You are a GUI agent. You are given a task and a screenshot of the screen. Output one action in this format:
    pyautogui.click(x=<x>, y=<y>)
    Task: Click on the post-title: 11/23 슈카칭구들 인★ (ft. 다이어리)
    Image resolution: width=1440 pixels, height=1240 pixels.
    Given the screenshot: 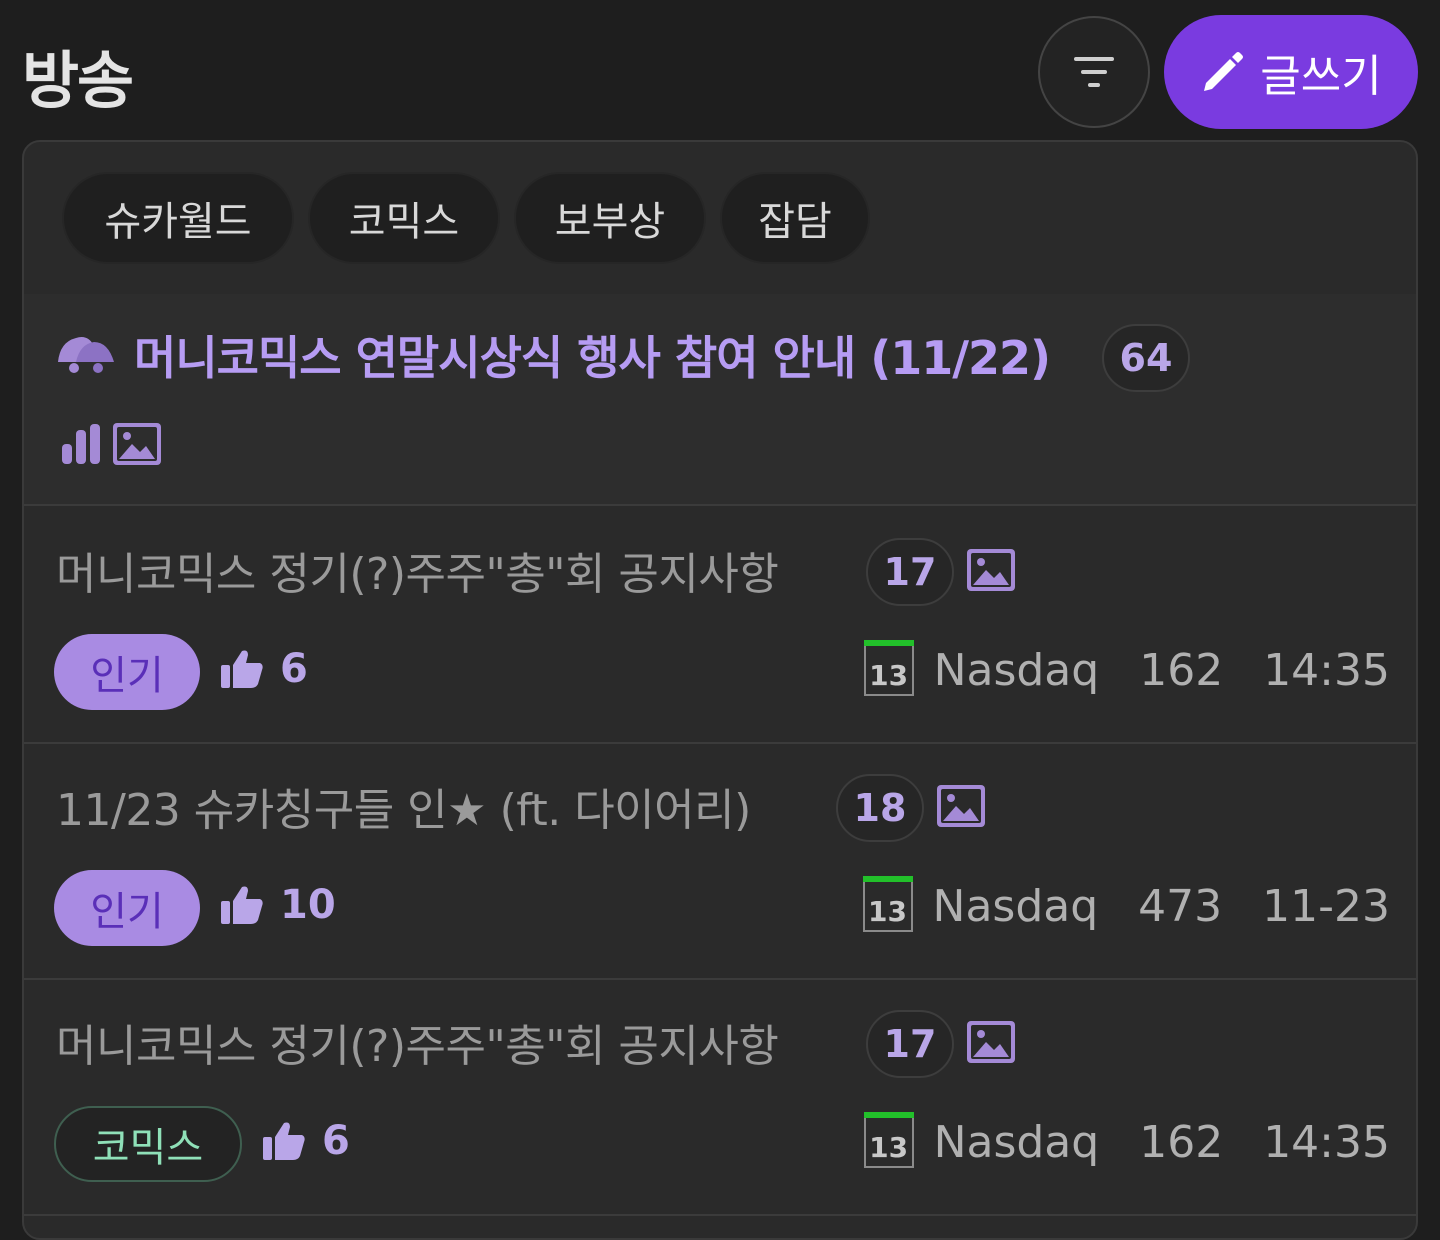 What is the action you would take?
    pyautogui.click(x=403, y=810)
    